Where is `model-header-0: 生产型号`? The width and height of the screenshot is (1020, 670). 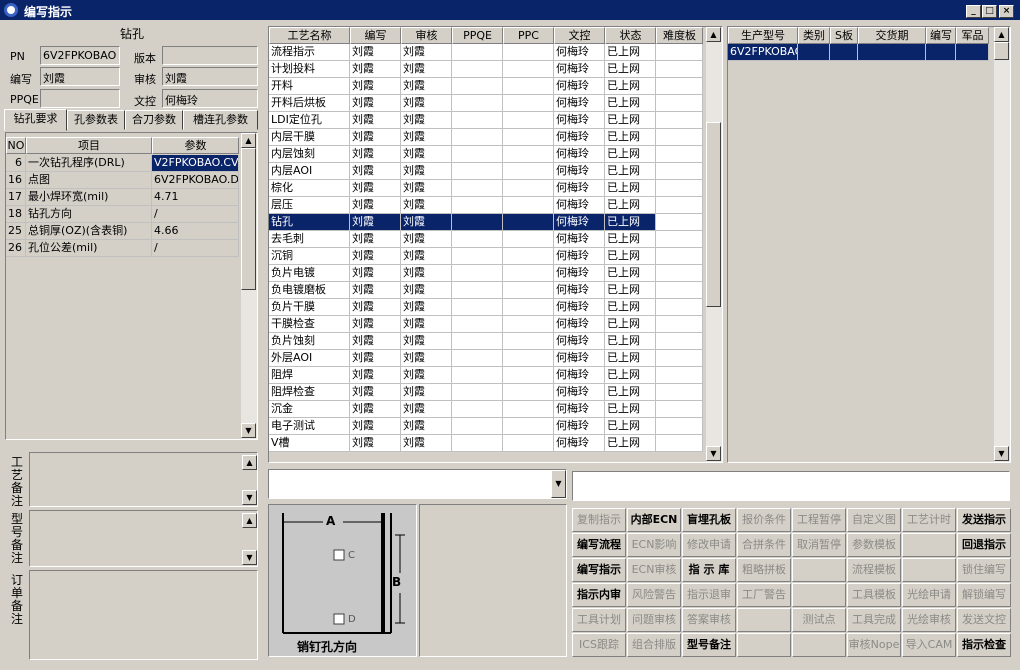
model-header-0: 生产型号 is located at coordinates (763, 35).